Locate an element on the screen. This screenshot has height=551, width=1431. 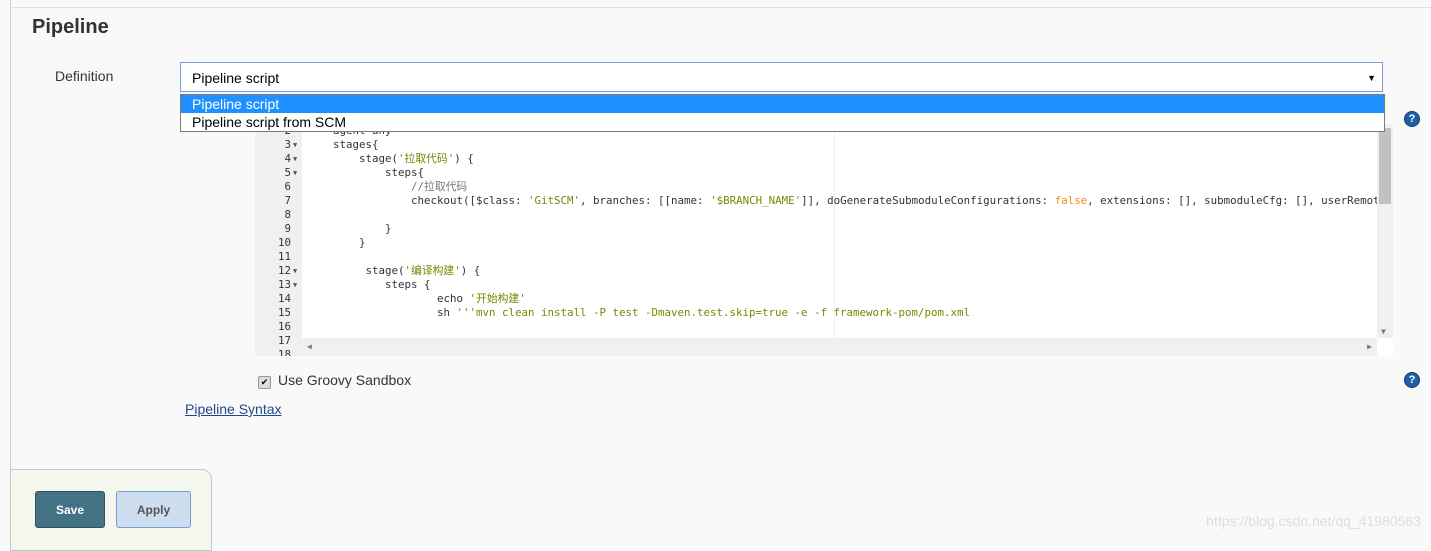
code-token: ]], doGenerateSubmoduleConfigurations: is located at coordinates (928, 200).